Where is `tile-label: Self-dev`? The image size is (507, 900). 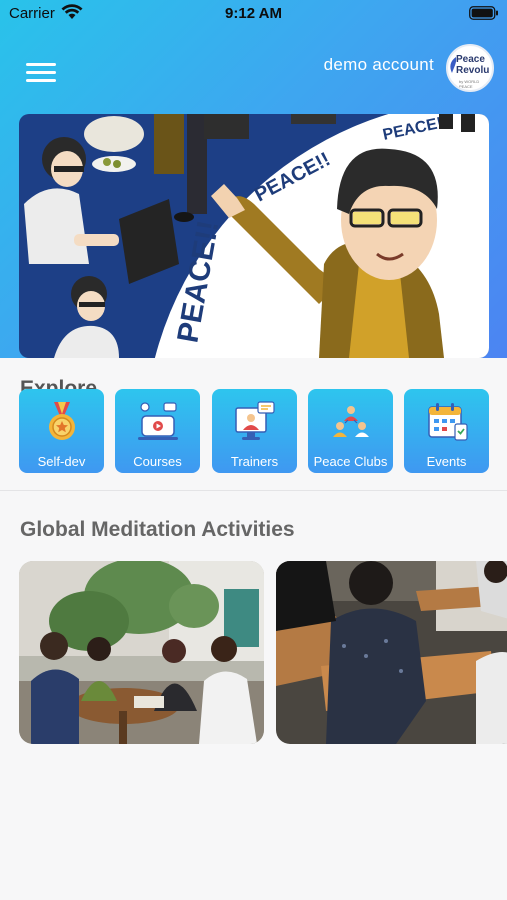
tile-label: Self-dev is located at coordinates (61, 461).